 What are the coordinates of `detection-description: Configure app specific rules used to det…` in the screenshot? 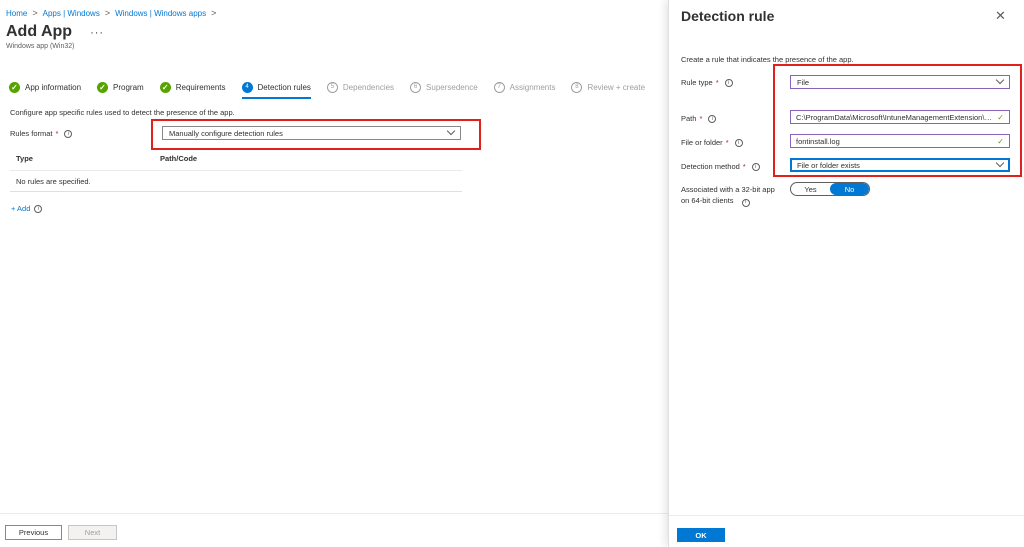 It's located at (122, 112).